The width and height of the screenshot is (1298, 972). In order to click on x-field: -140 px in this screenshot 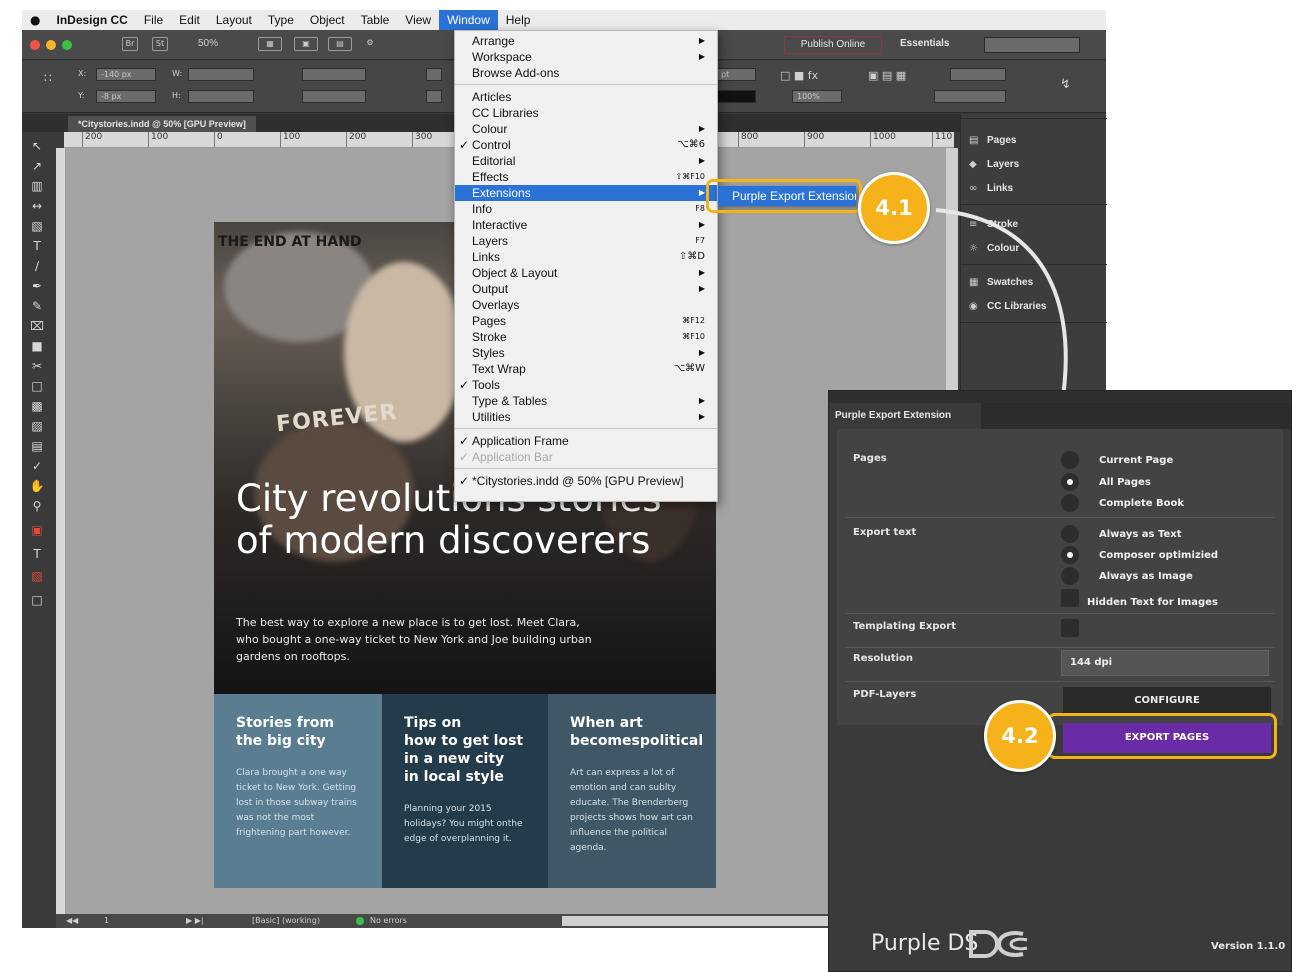, I will do `click(126, 74)`.